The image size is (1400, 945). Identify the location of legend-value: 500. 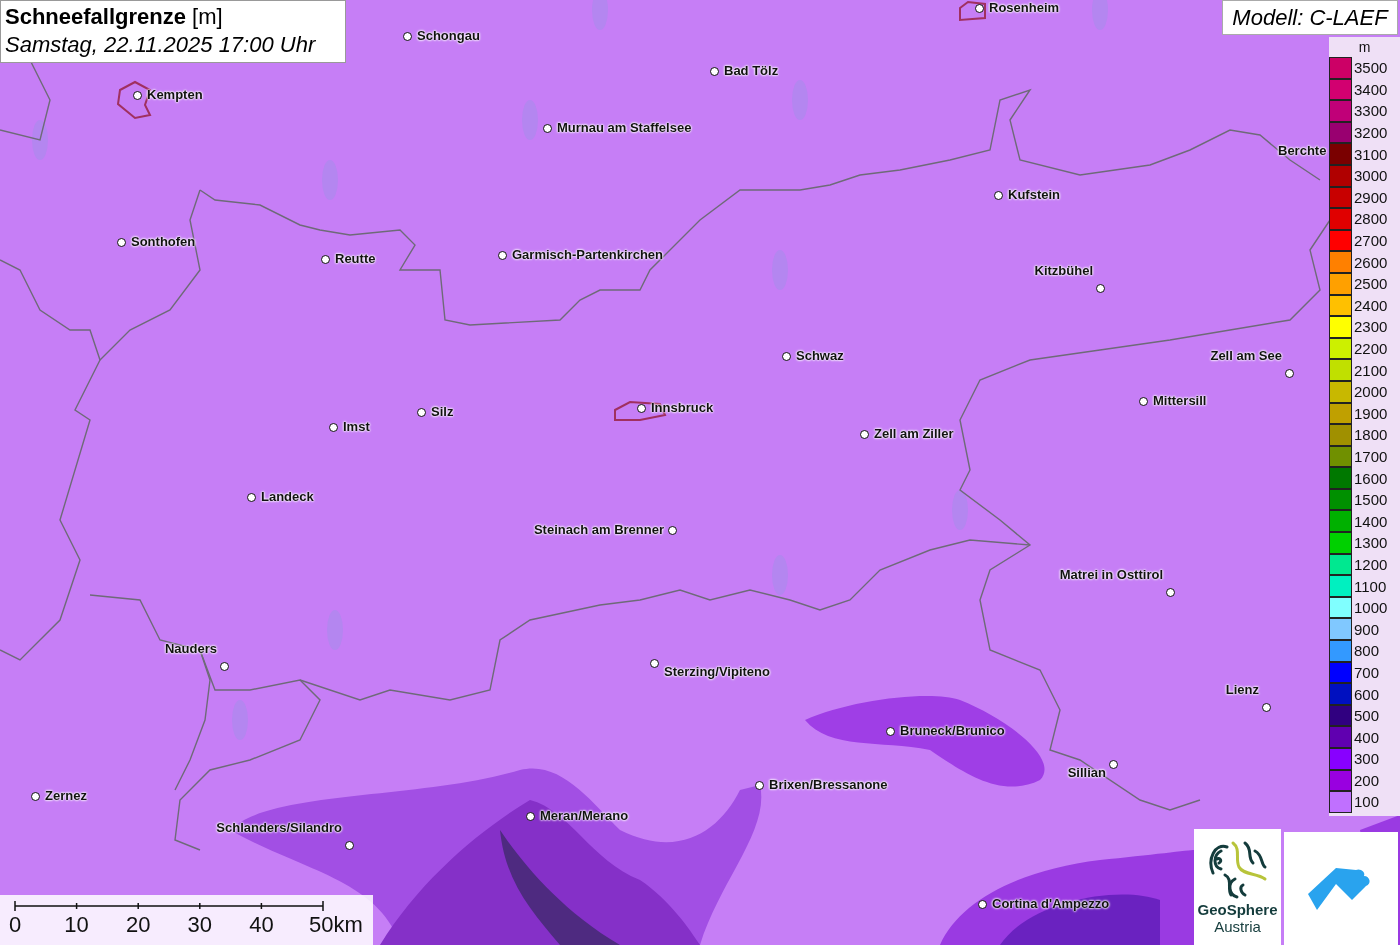
(1367, 716).